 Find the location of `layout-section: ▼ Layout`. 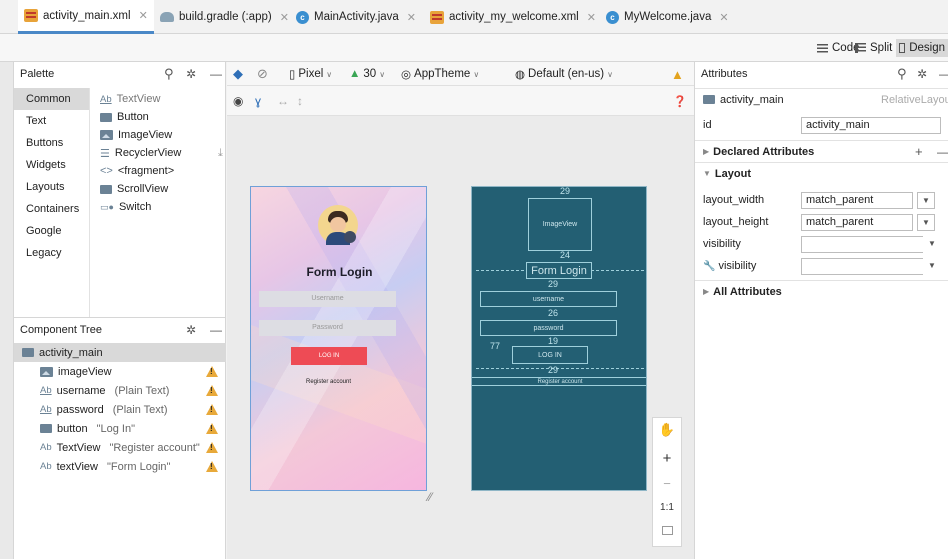

layout-section: ▼ Layout is located at coordinates (821, 173).